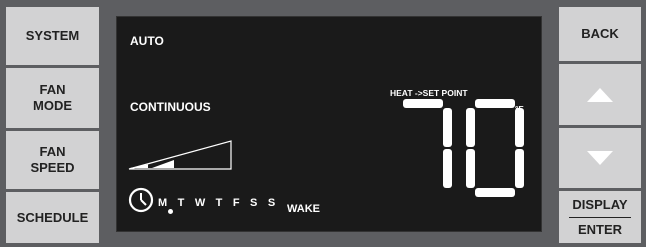 The height and width of the screenshot is (247, 646). Describe the element at coordinates (495, 148) in the screenshot. I see `temperature-digit-ones` at that location.